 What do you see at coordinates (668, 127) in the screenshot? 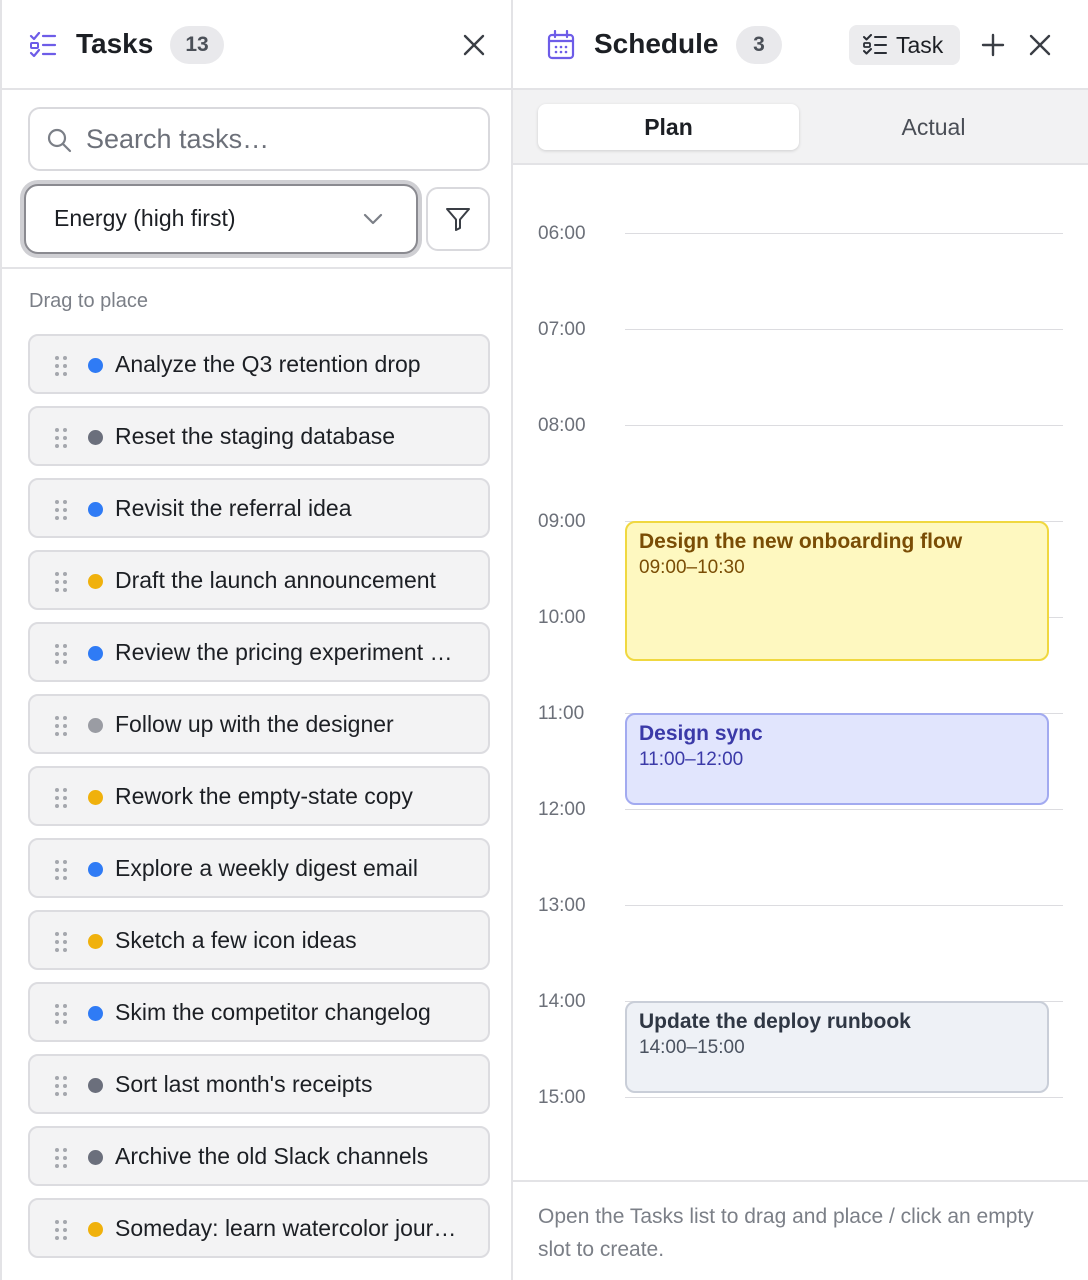
I see `tab-plan: Plan` at bounding box center [668, 127].